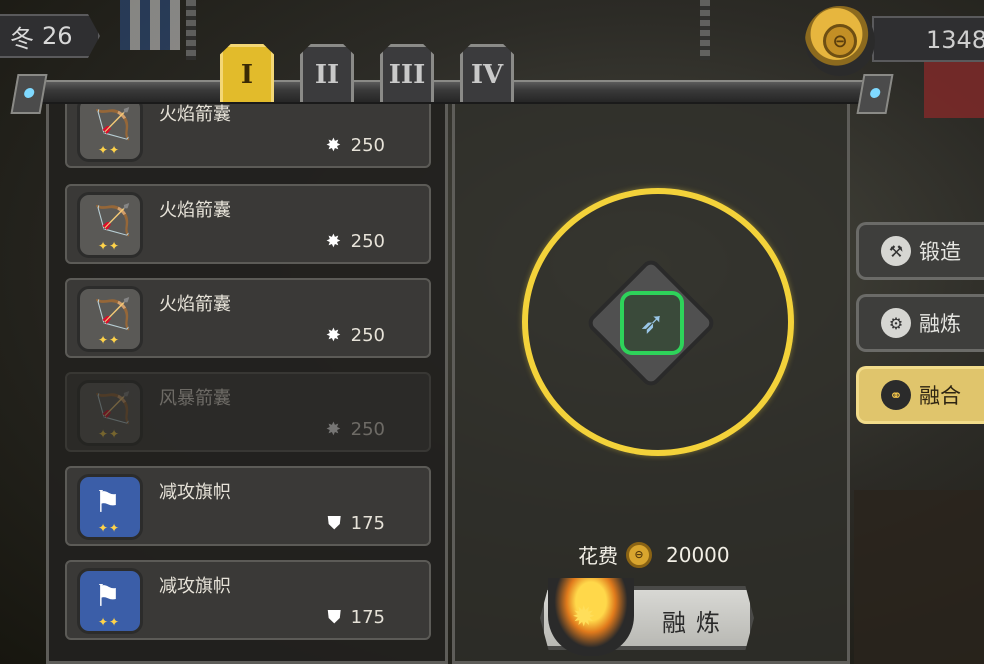  I want to click on coin-balance: 1348, so click(928, 39).